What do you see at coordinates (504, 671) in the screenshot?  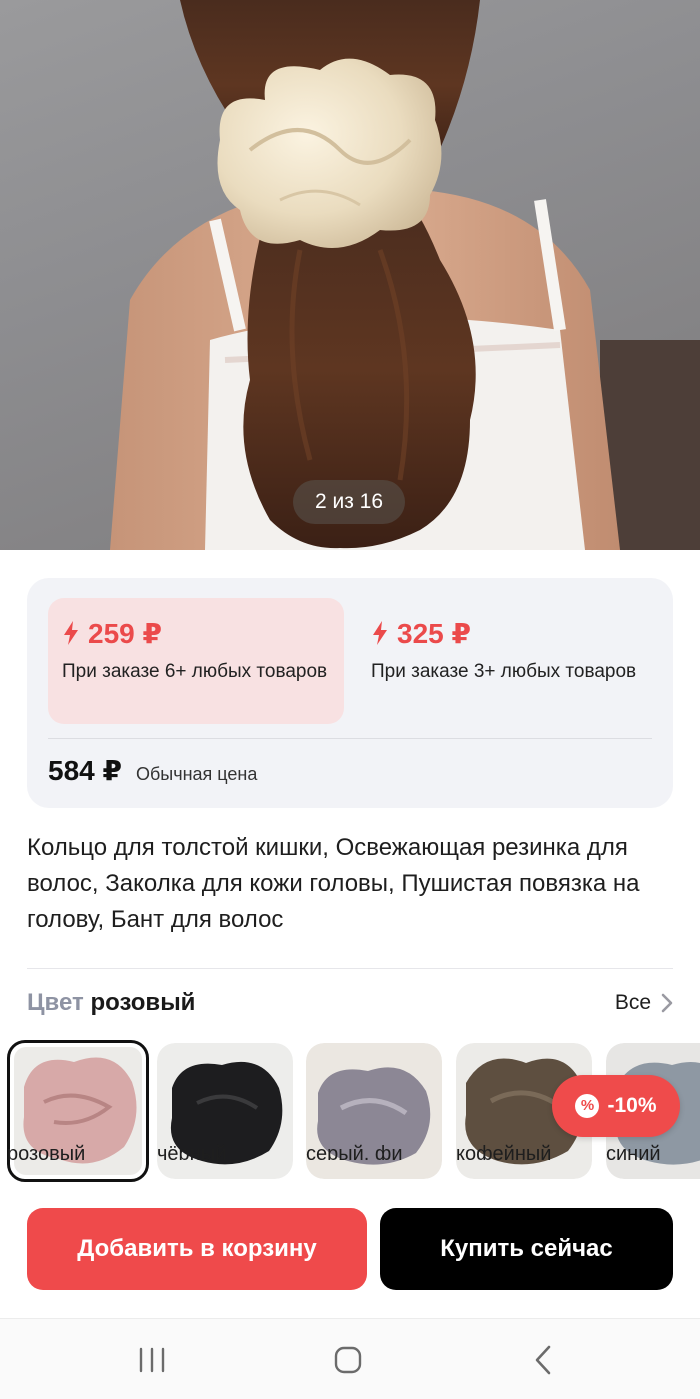 I see `tier-condition: При заказе 3+ любых товаров` at bounding box center [504, 671].